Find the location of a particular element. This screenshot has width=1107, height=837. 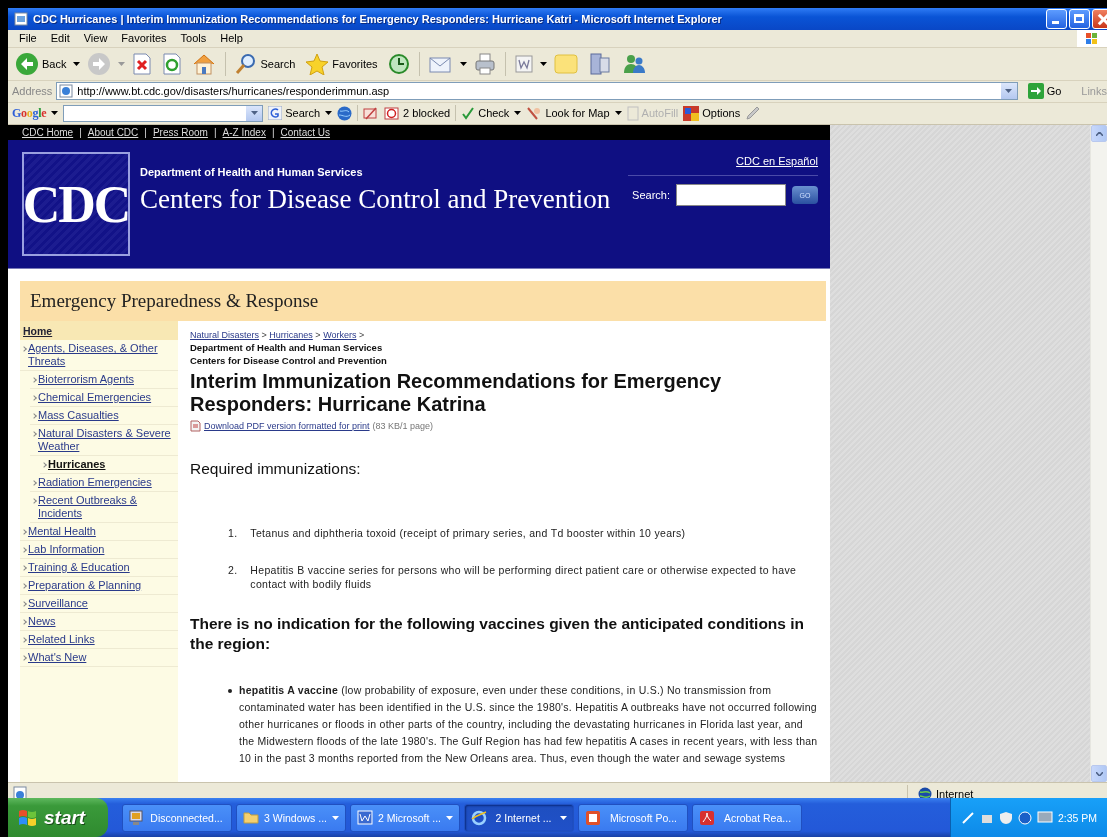

favorites-button: Favorites is located at coordinates (341, 63).